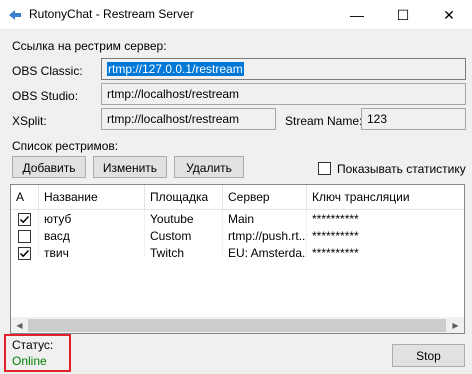  What do you see at coordinates (403, 15) in the screenshot?
I see `maximize-button: ☐` at bounding box center [403, 15].